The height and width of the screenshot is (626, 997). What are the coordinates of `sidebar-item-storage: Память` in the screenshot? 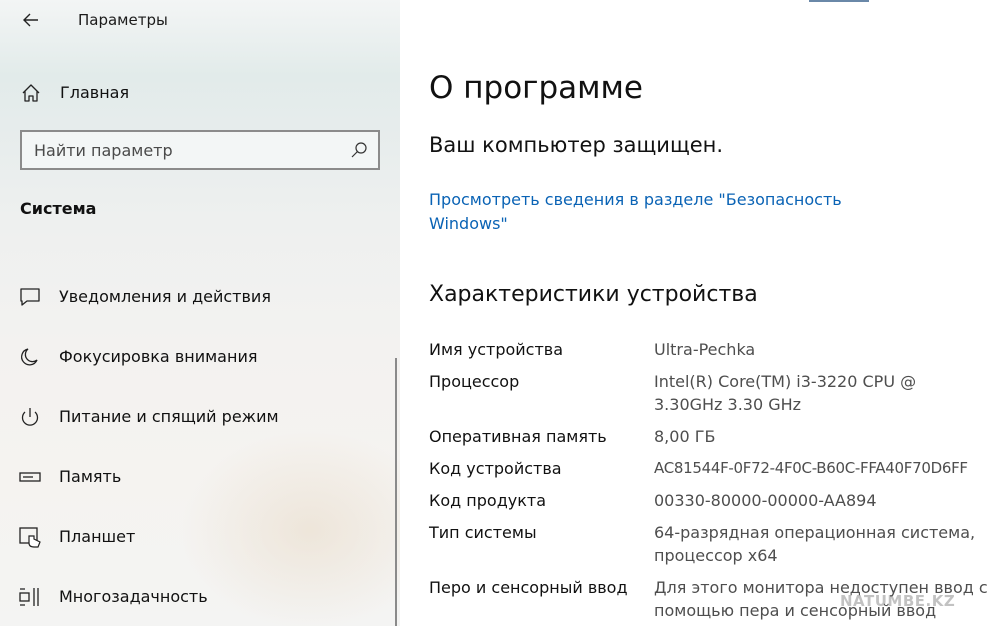 It's located at (203, 477).